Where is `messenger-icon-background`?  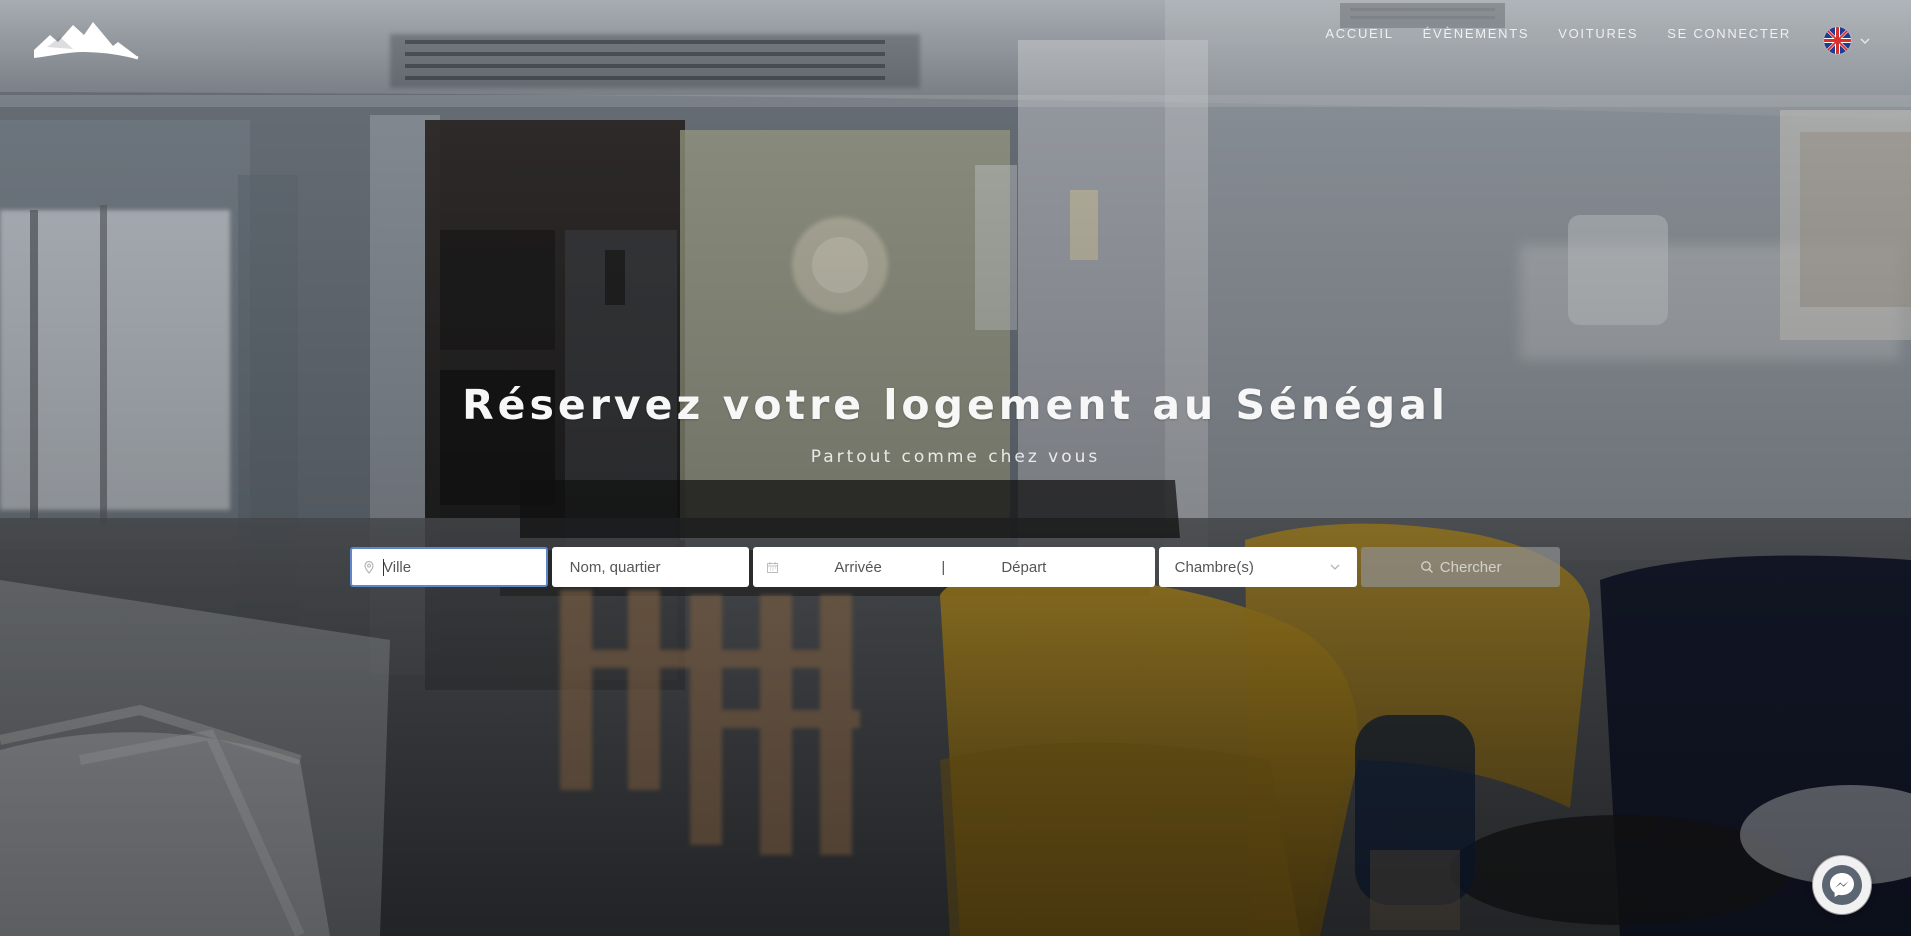
messenger-icon-background is located at coordinates (1842, 885).